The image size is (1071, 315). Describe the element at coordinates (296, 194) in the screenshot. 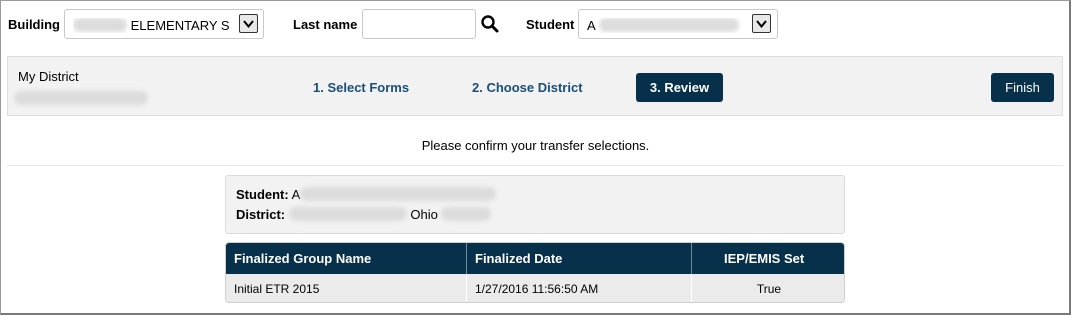

I see `summary-student-value: A` at that location.